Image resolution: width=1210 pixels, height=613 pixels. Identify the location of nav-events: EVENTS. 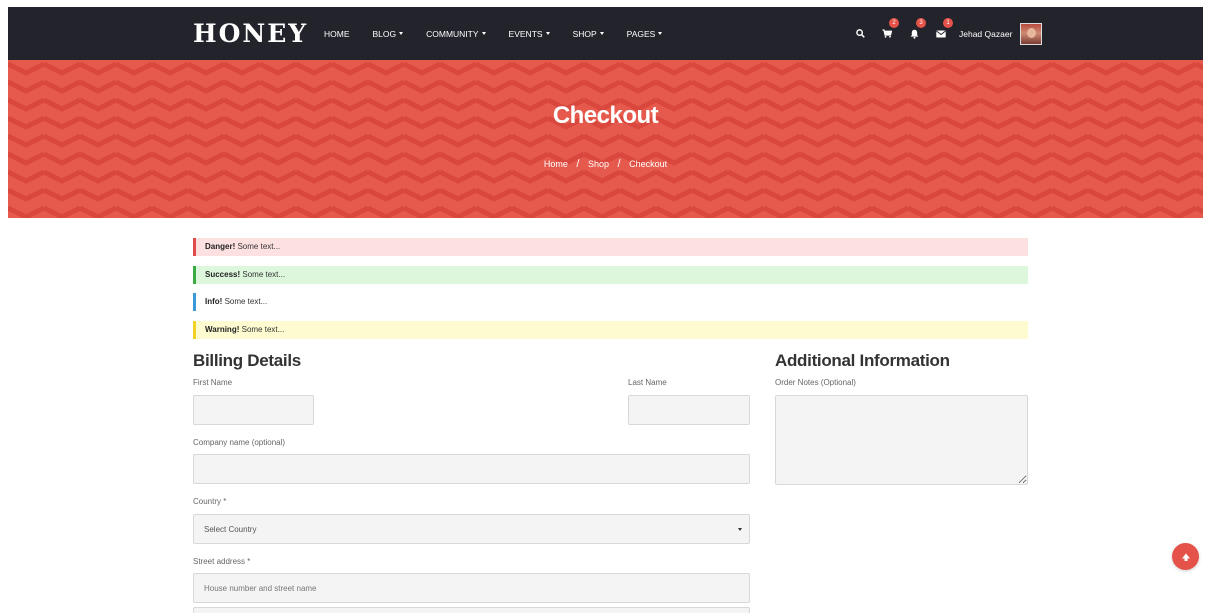
(529, 34).